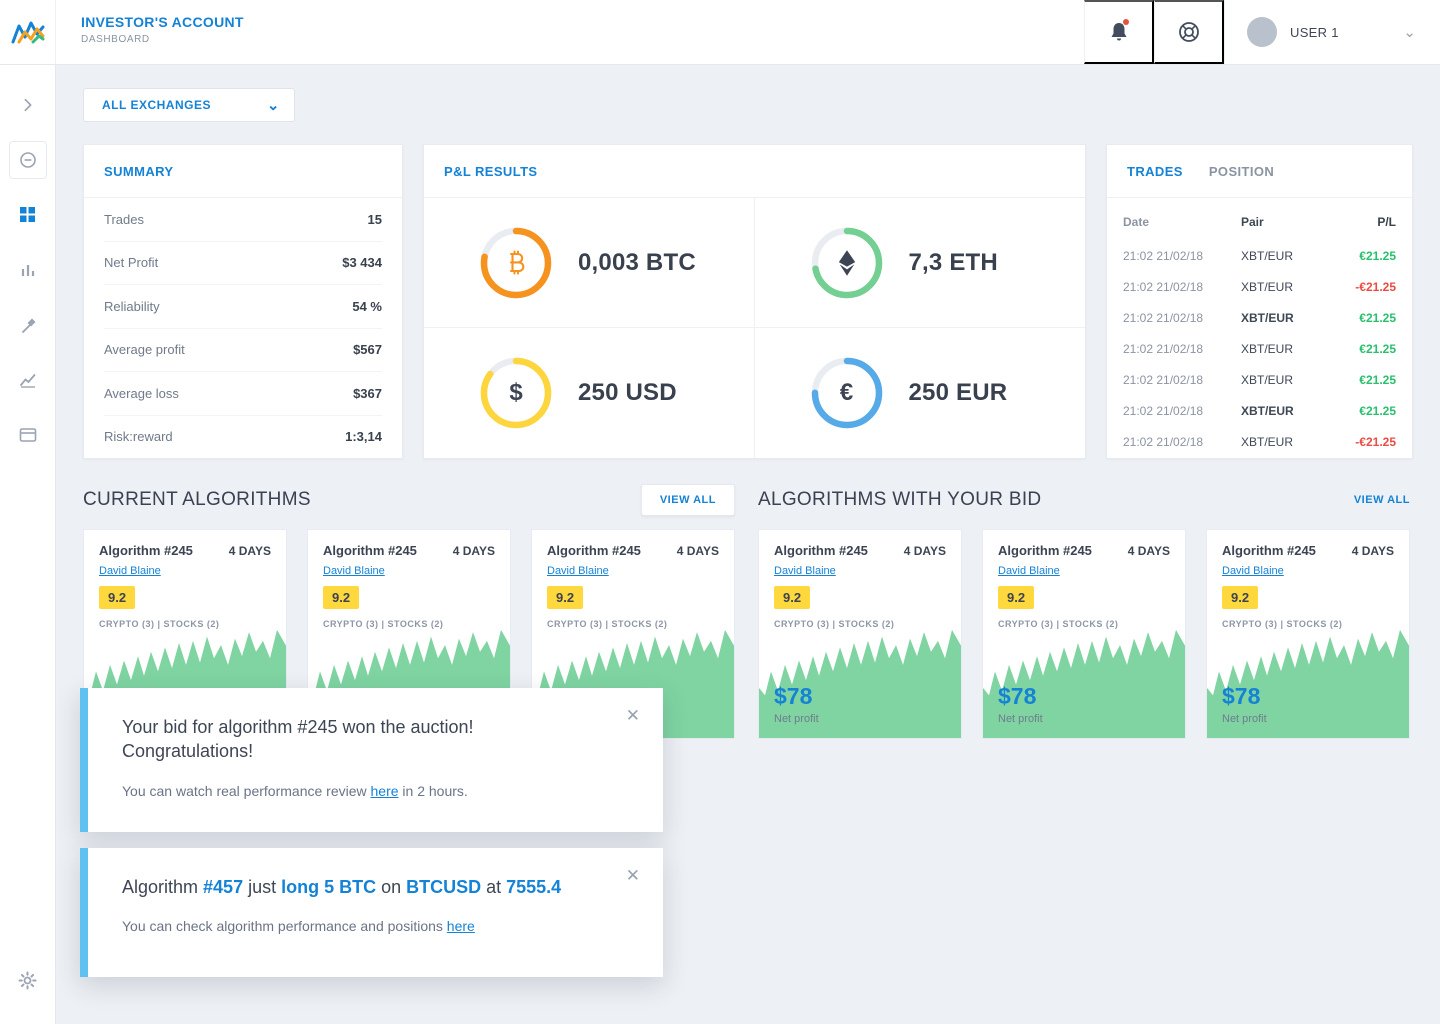 This screenshot has height=1024, width=1440. Describe the element at coordinates (846, 392) in the screenshot. I see `eur-symbol-icon: €` at that location.